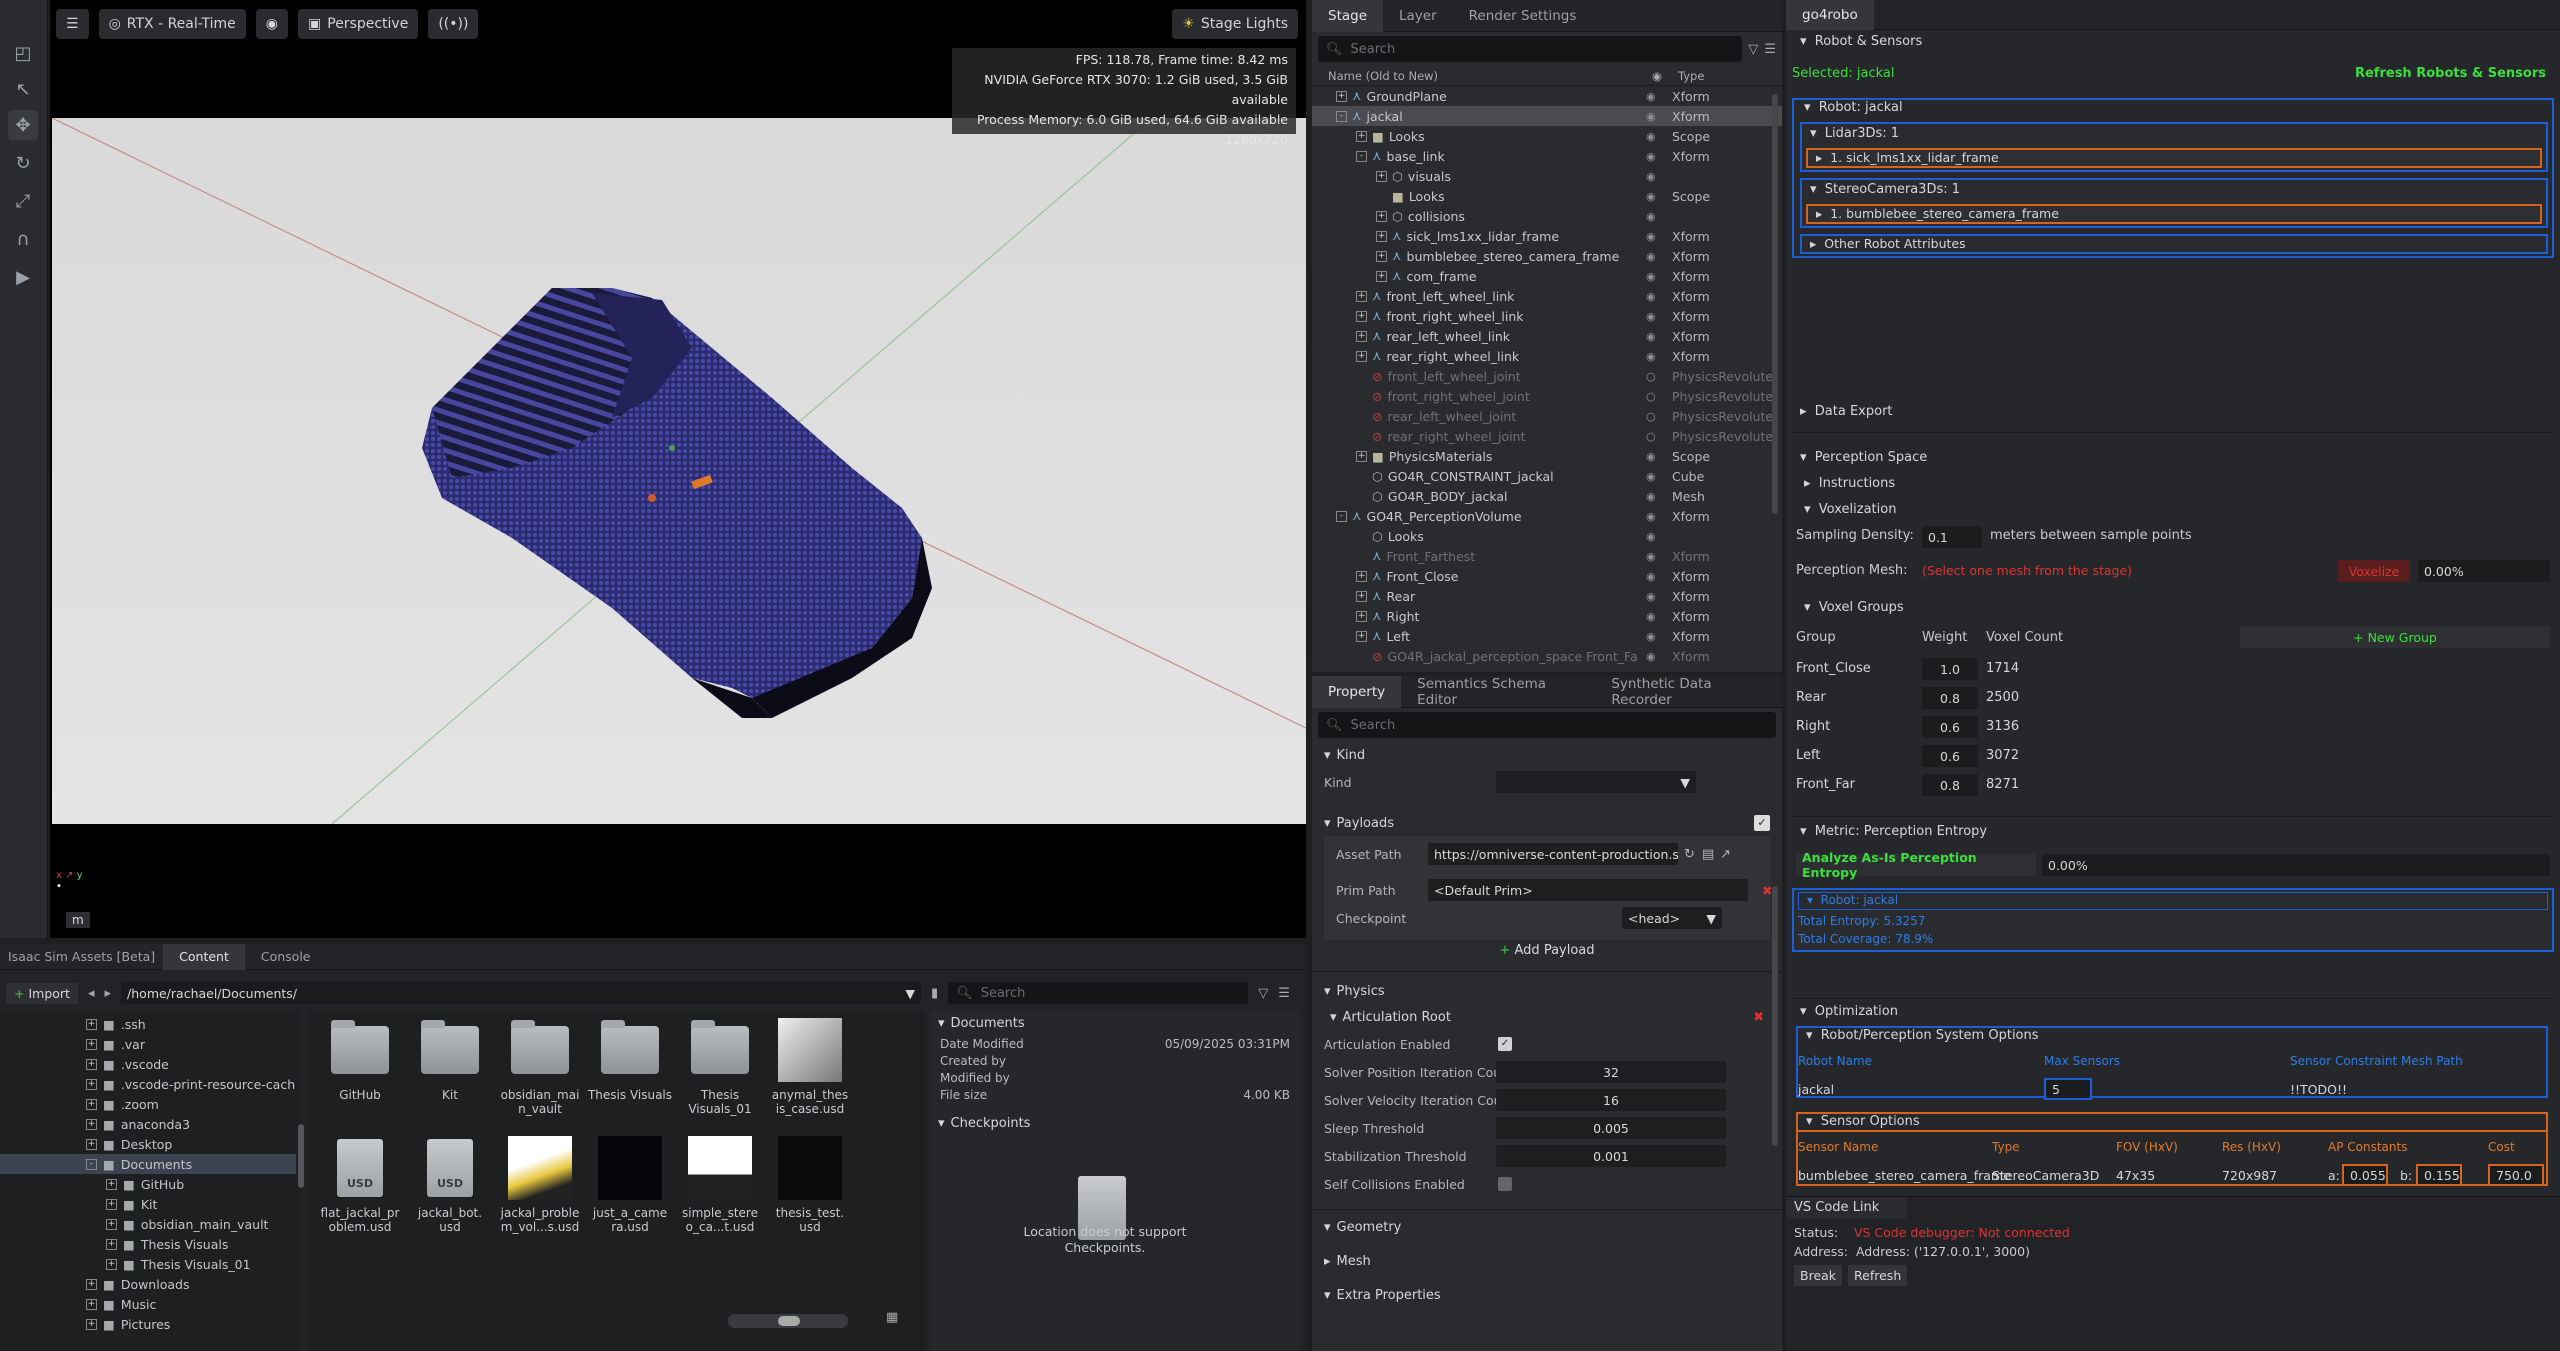 The width and height of the screenshot is (2560, 1351). What do you see at coordinates (1651, 436) in the screenshot?
I see `visibility-eye-icon: ○` at bounding box center [1651, 436].